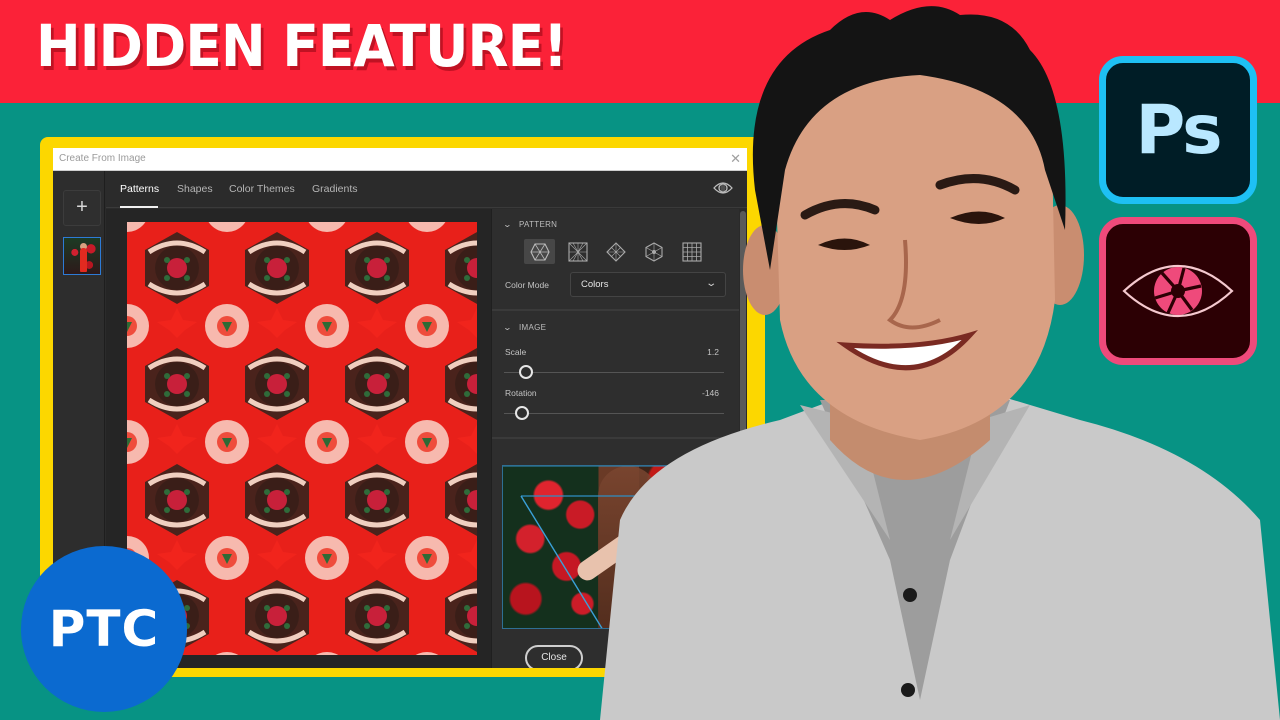 Image resolution: width=1280 pixels, height=720 pixels. Describe the element at coordinates (735, 159) in the screenshot. I see `close-x-icon: ✕` at that location.